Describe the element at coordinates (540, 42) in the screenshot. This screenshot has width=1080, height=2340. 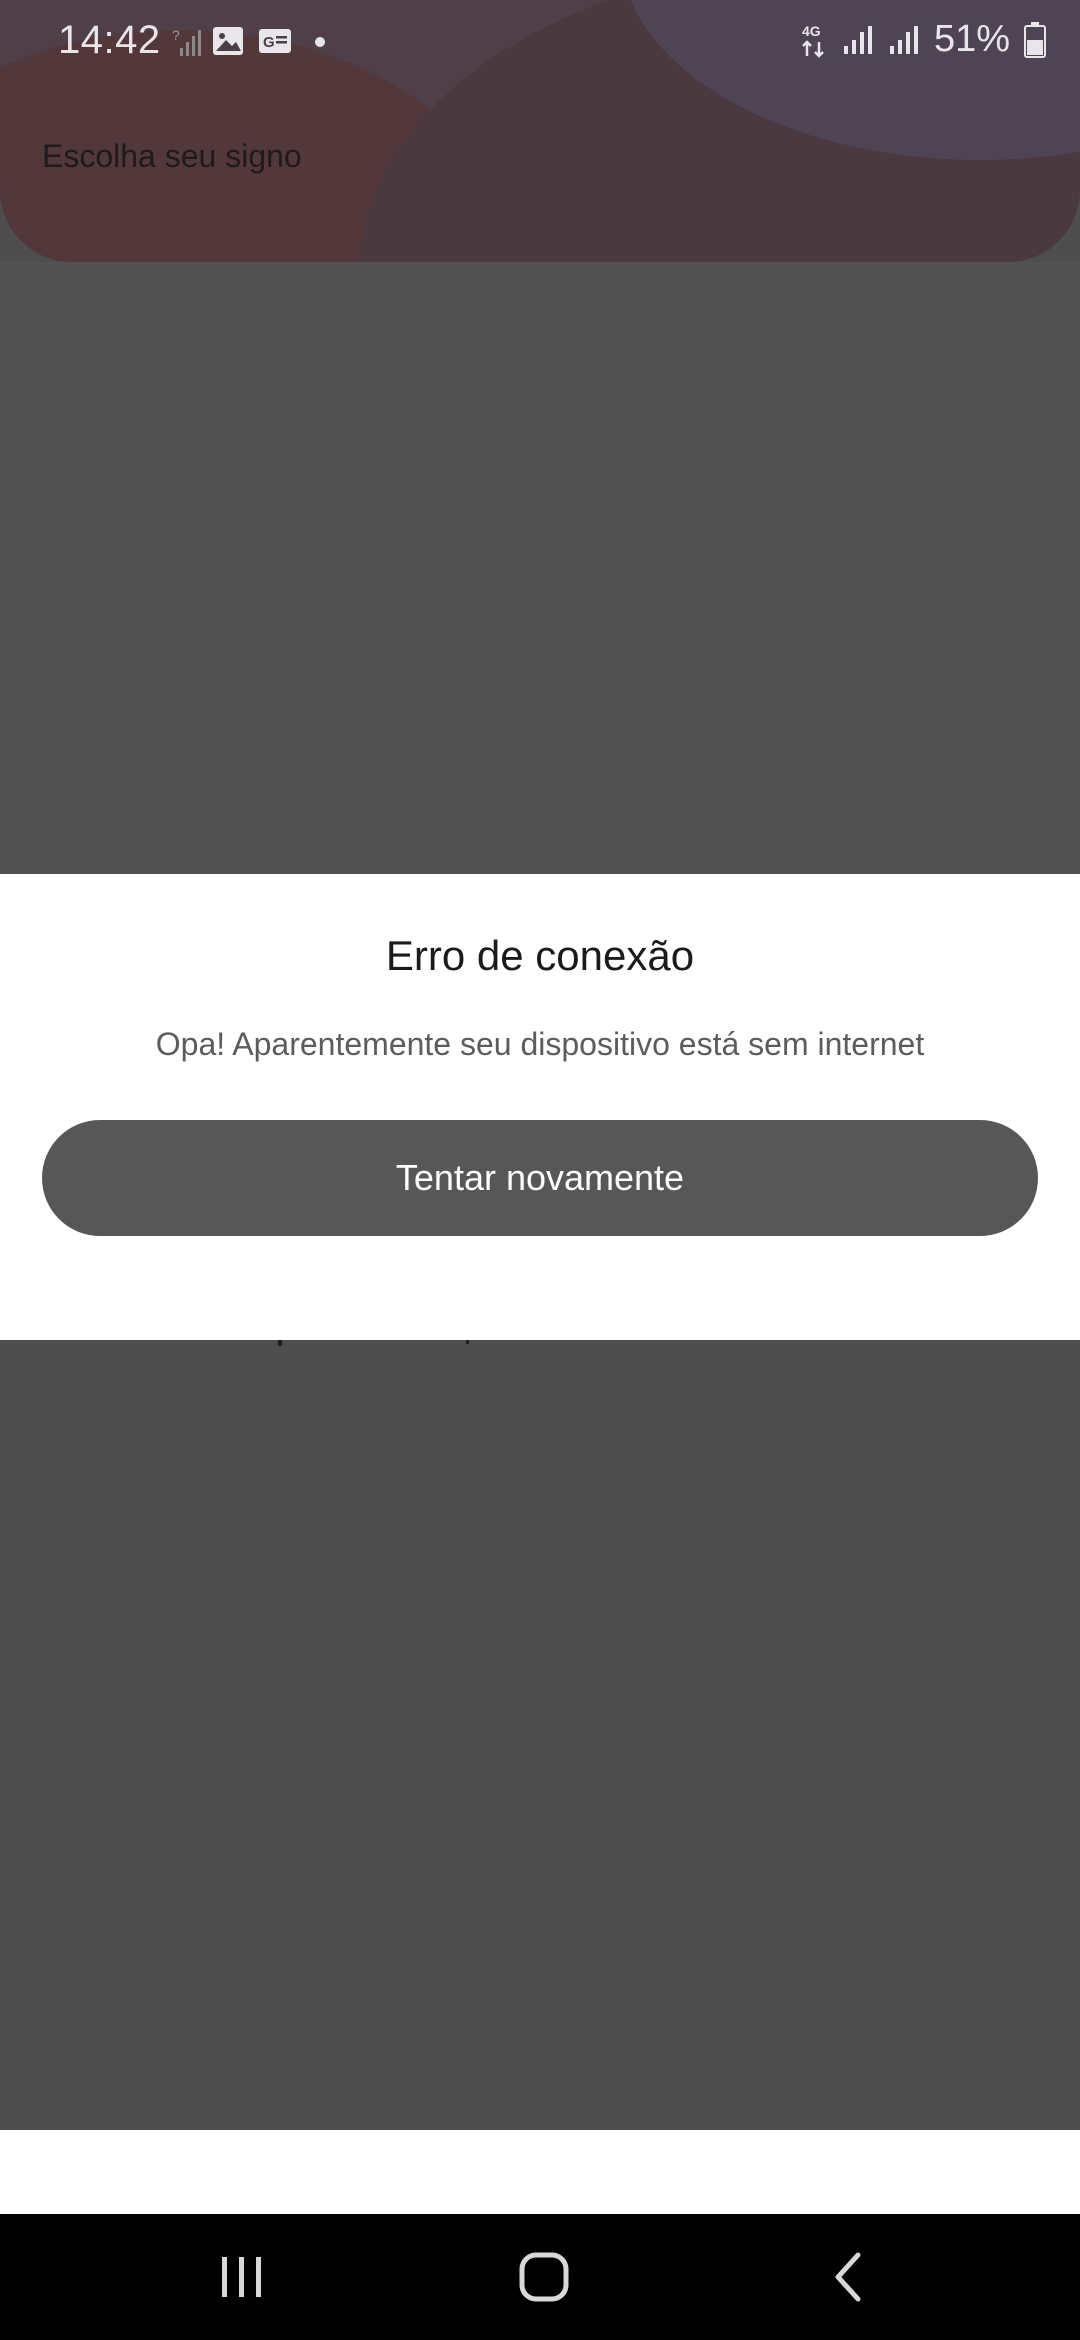
I see `status-bar: 14:42 ? G 4G 51%` at that location.